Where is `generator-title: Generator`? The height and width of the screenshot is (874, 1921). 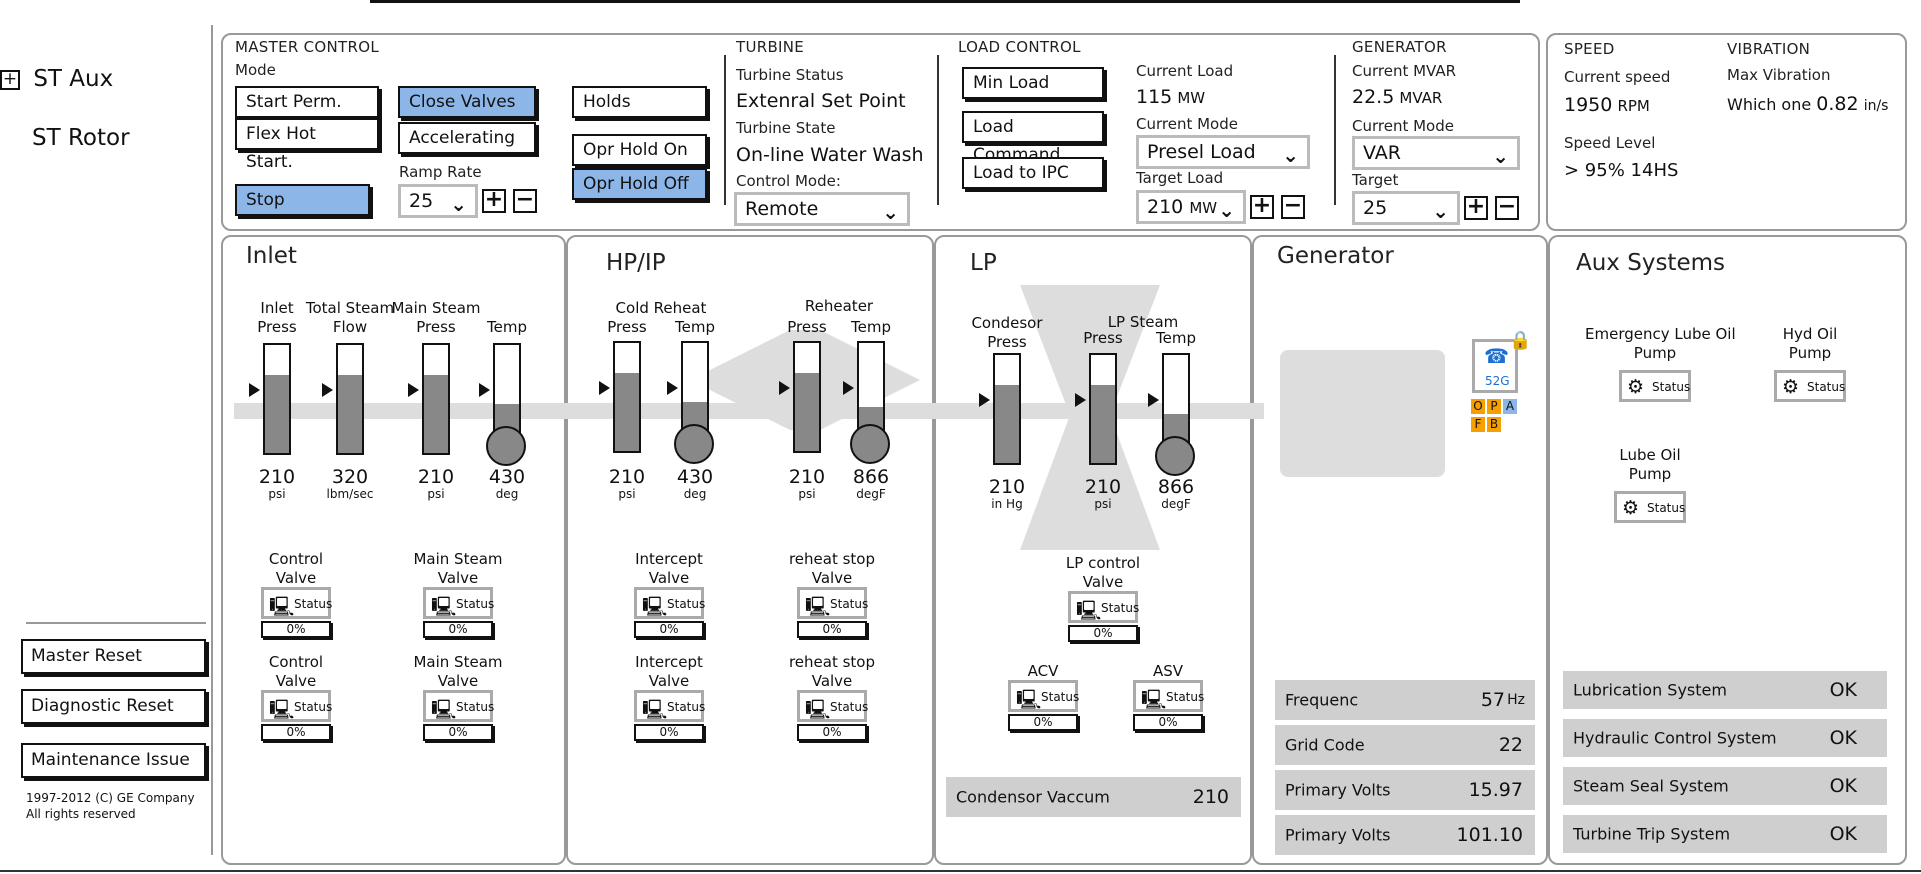
generator-title: Generator is located at coordinates (1335, 256).